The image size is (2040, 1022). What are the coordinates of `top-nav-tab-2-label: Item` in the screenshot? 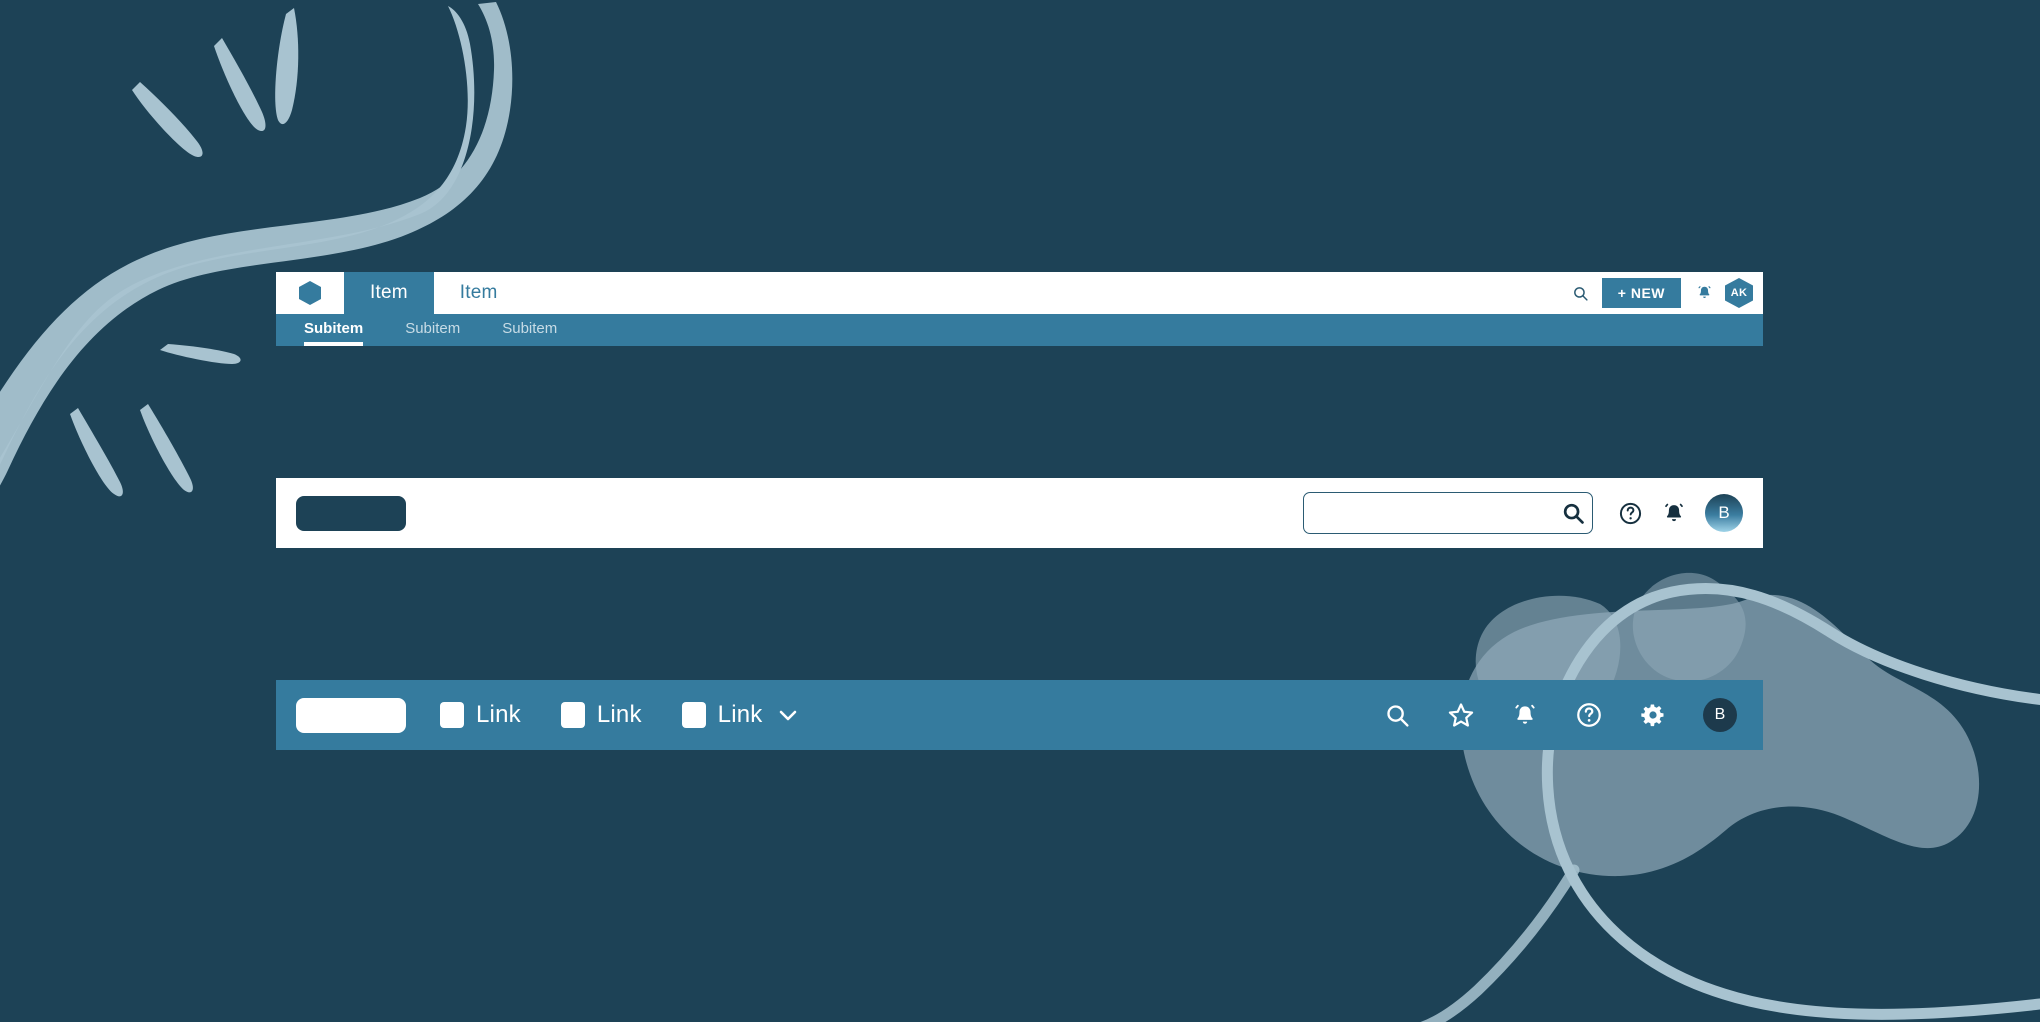 It's located at (478, 292).